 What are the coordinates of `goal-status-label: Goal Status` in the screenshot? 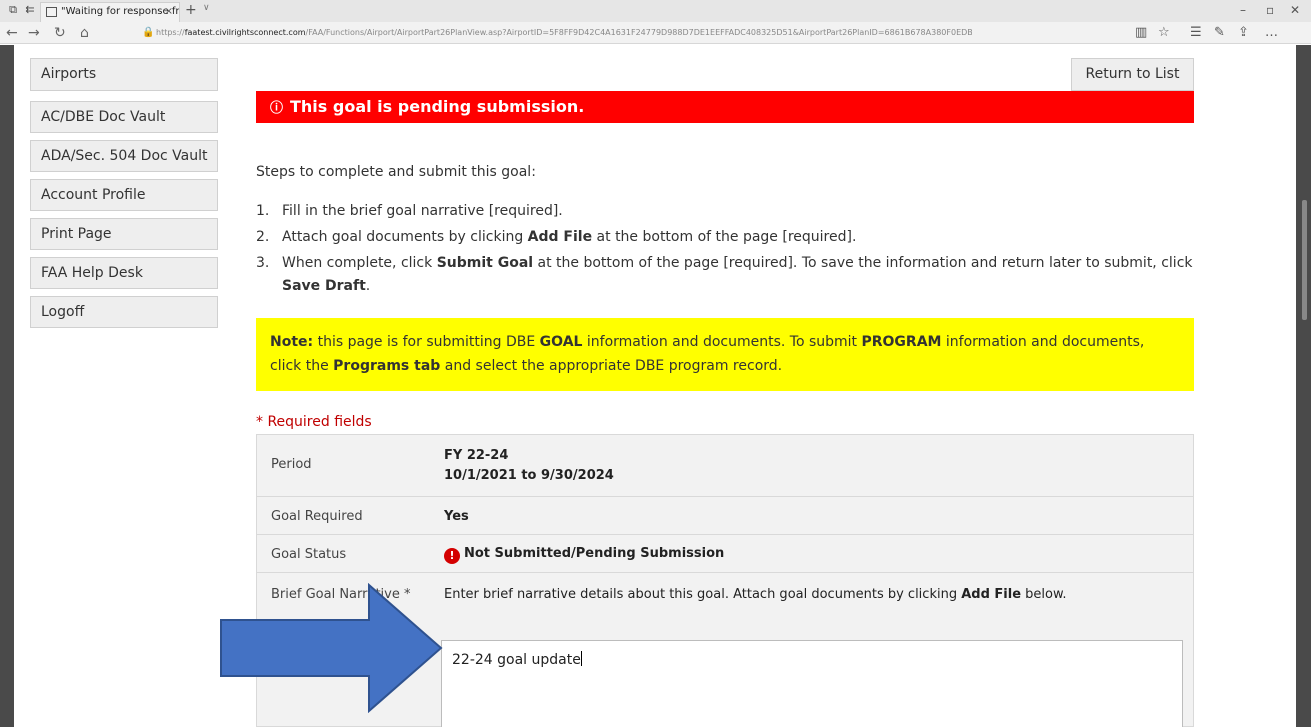 It's located at (309, 554).